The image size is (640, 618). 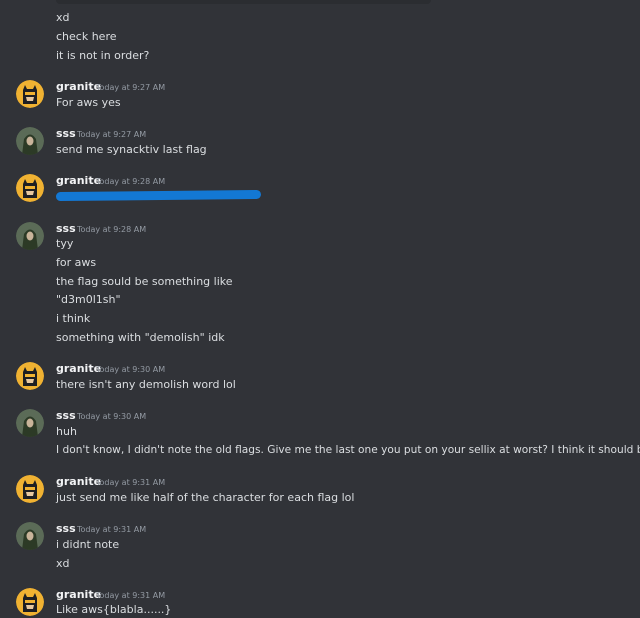 What do you see at coordinates (243, 2) in the screenshot?
I see `embed-edge` at bounding box center [243, 2].